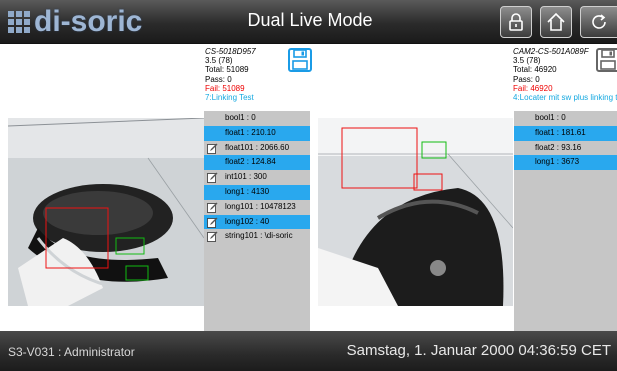 The image size is (617, 371). I want to click on lock-icon, so click(516, 22).